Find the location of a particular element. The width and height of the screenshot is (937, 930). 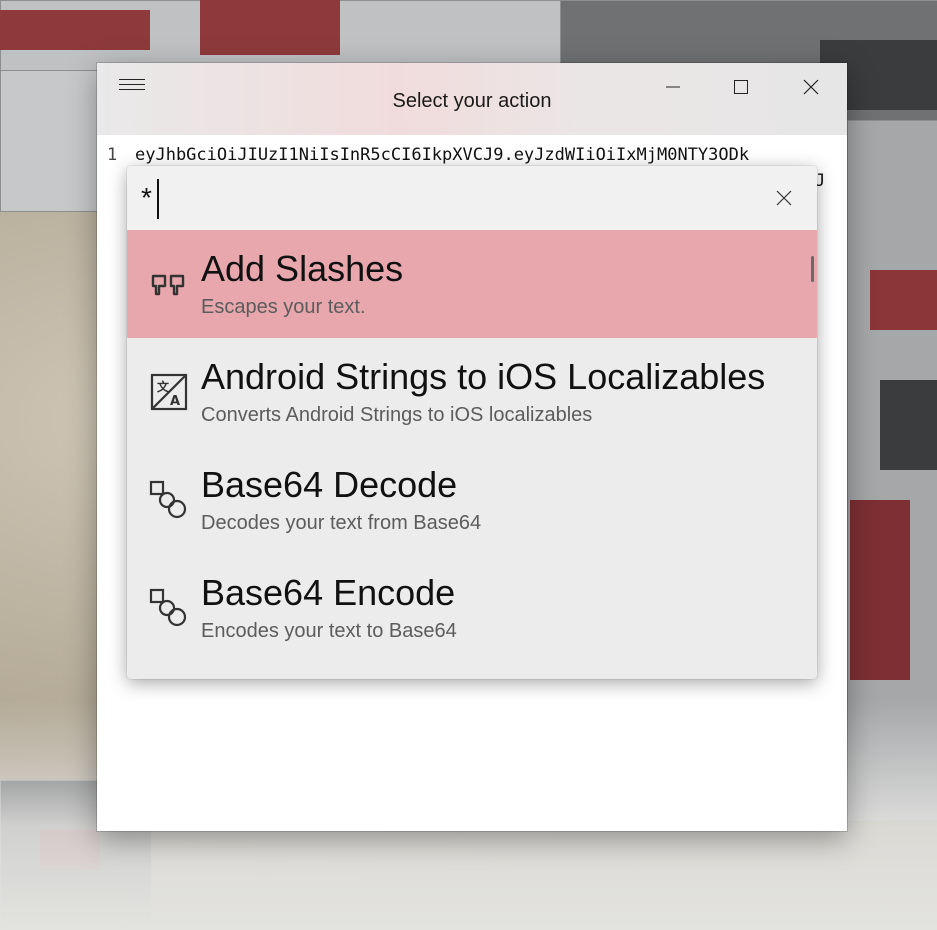

minimize-button is located at coordinates (673, 87).